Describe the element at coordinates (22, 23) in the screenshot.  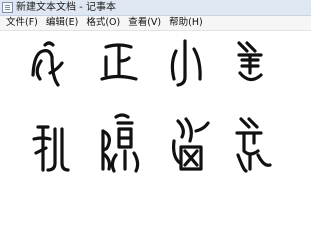
I see `menu-file: 文件(F)` at that location.